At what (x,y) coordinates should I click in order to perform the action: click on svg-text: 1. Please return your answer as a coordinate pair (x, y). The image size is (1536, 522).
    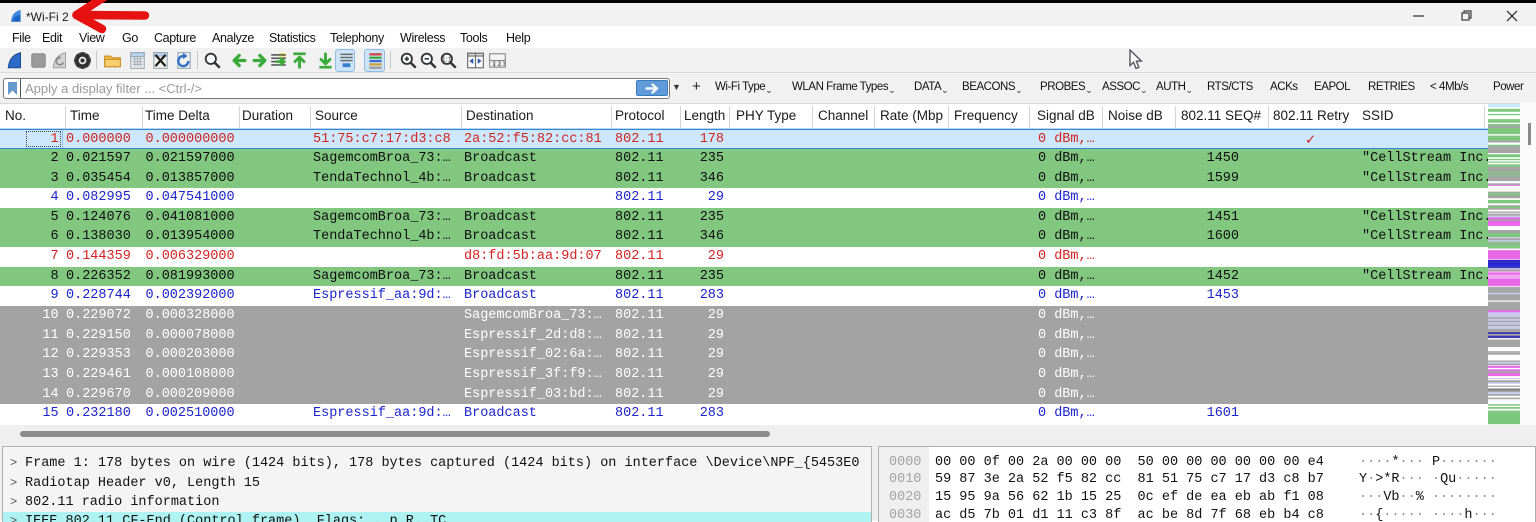
    Looking at the image, I should click on (494, 64).